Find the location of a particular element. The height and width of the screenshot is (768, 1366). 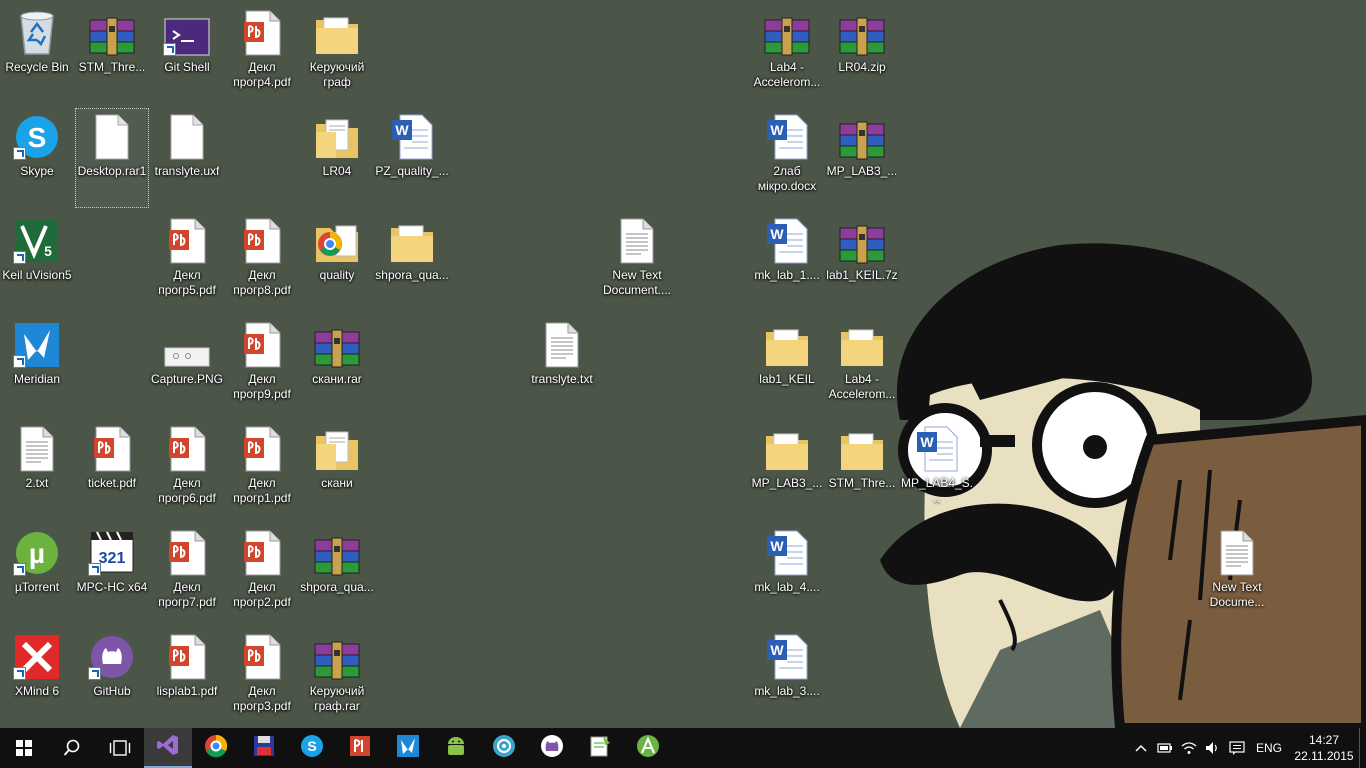

desktop-icon: Керуючий граф is located at coordinates (337, 54).